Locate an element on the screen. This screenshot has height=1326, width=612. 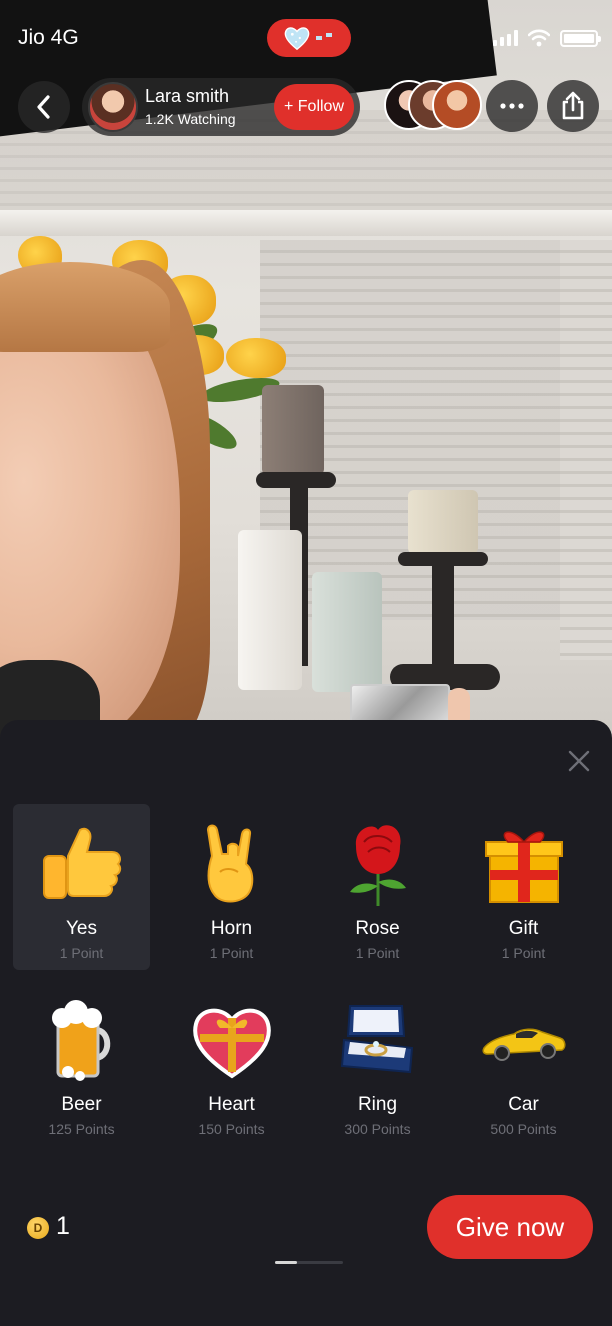
page-indicator-active is located at coordinates (286, 1262).